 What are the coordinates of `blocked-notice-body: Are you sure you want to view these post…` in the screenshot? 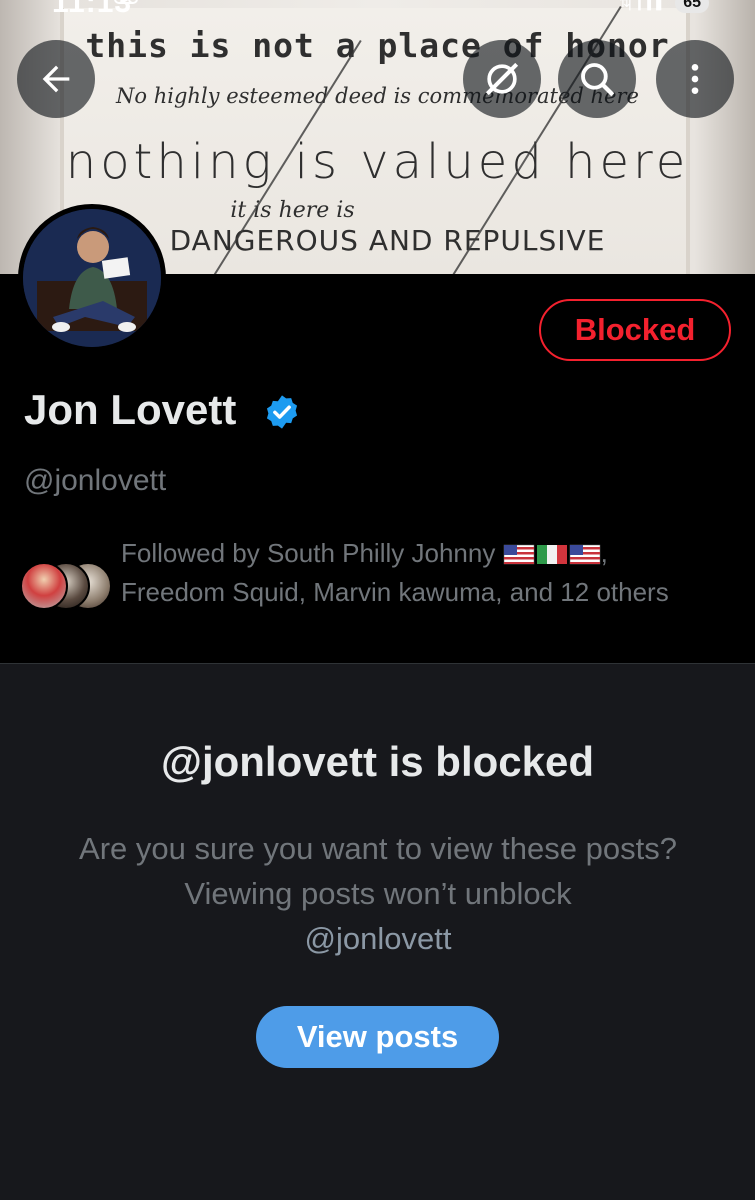 It's located at (378, 893).